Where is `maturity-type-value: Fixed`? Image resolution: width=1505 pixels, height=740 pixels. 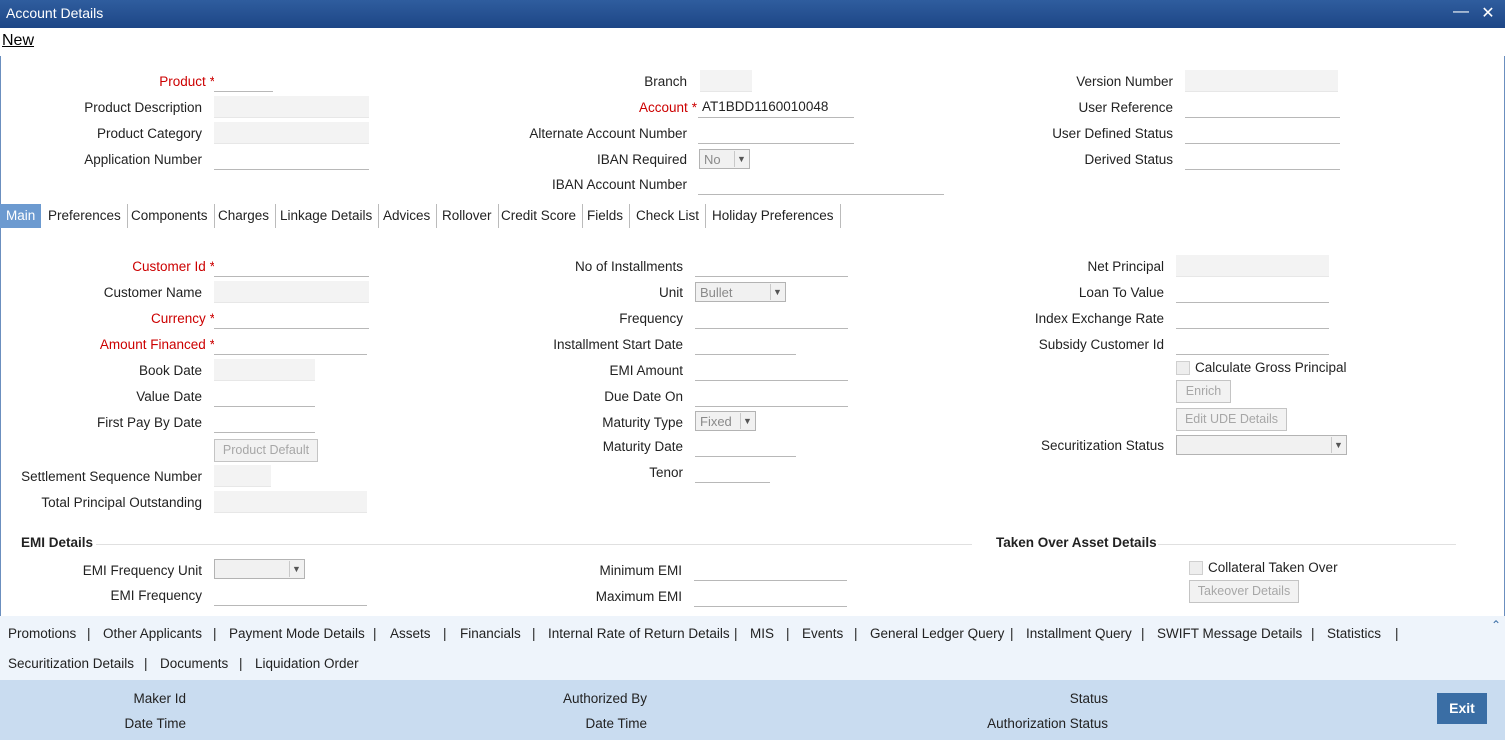 maturity-type-value: Fixed is located at coordinates (716, 421).